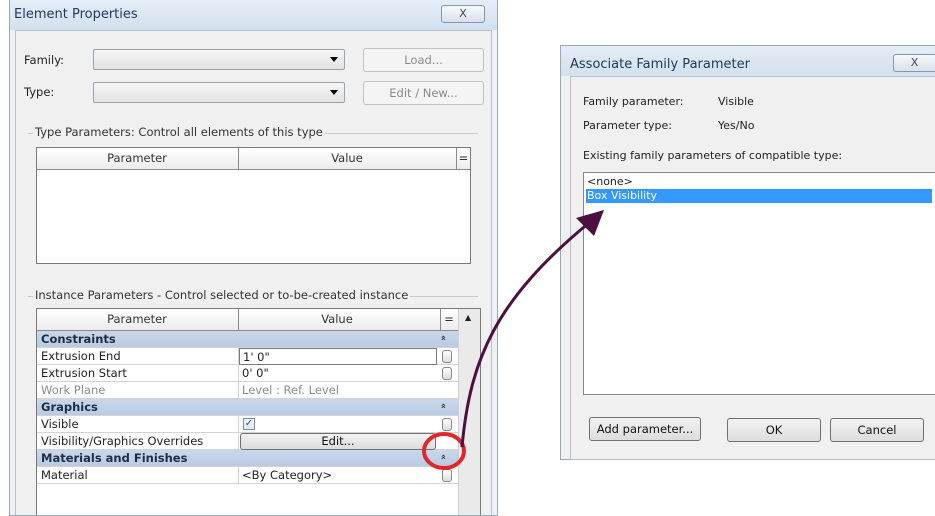 The width and height of the screenshot is (935, 516). Describe the element at coordinates (444, 451) in the screenshot. I see `highlight-circle` at that location.